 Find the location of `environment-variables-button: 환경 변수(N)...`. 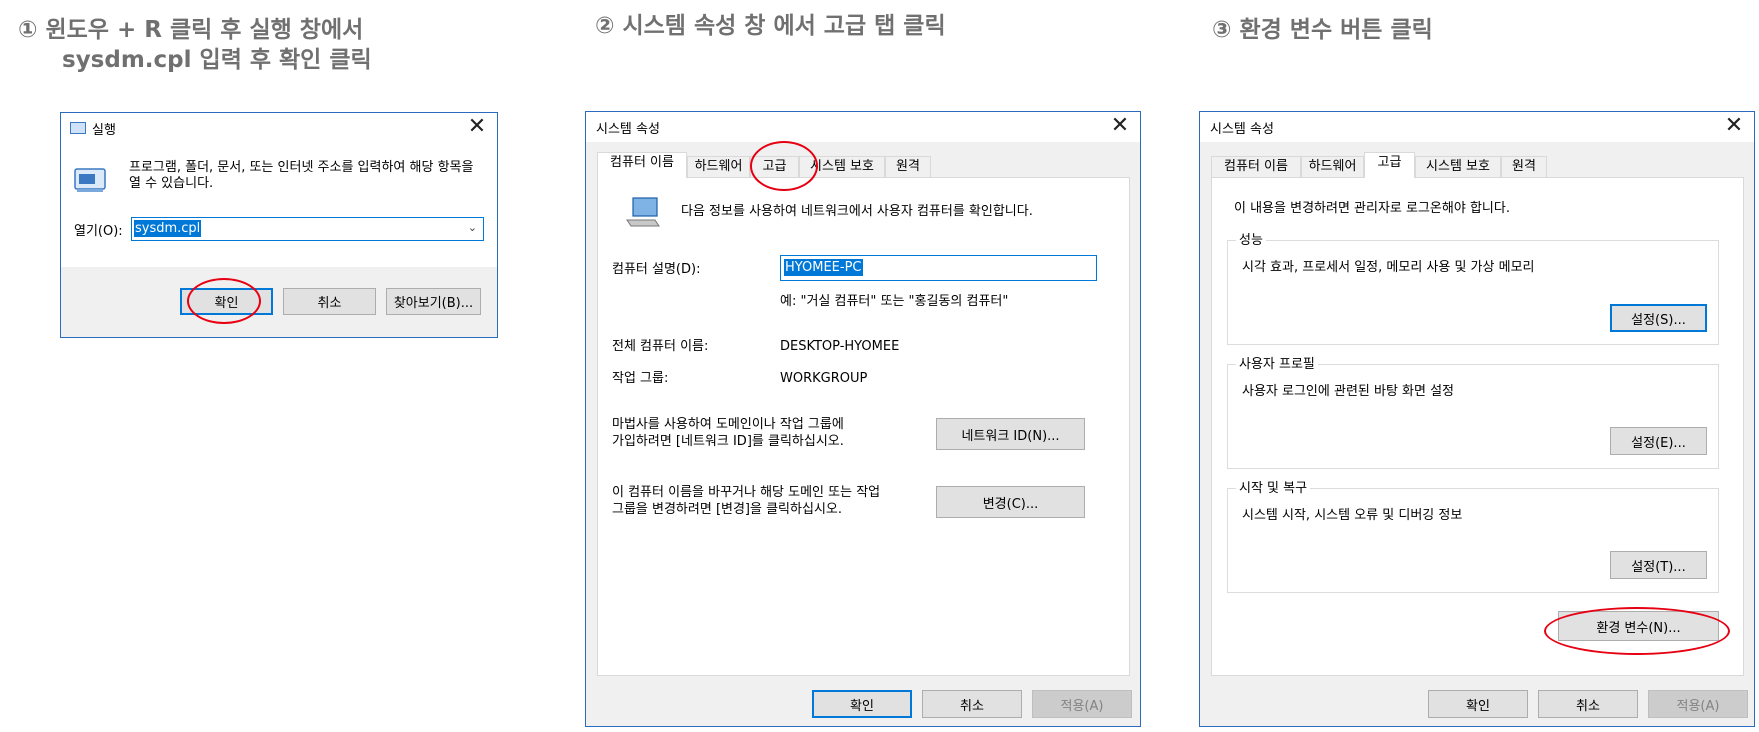

environment-variables-button: 환경 변수(N)... is located at coordinates (1638, 626).